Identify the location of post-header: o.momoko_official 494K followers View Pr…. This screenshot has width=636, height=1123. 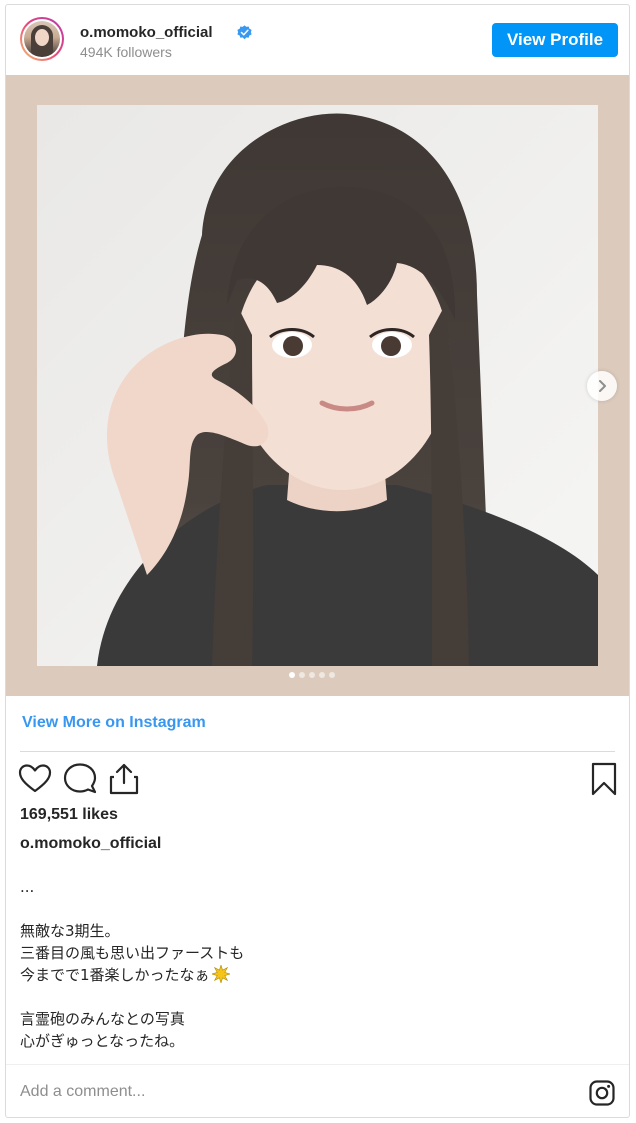
(317, 40).